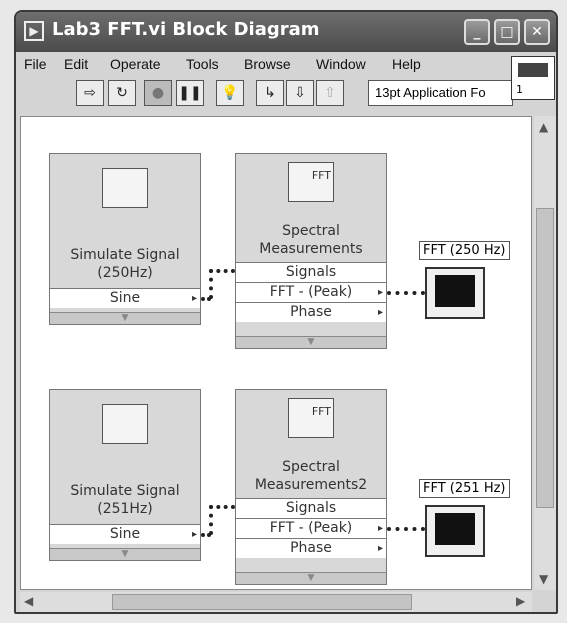 The image size is (567, 623). I want to click on run-arrow-icon: ⇨, so click(90, 93).